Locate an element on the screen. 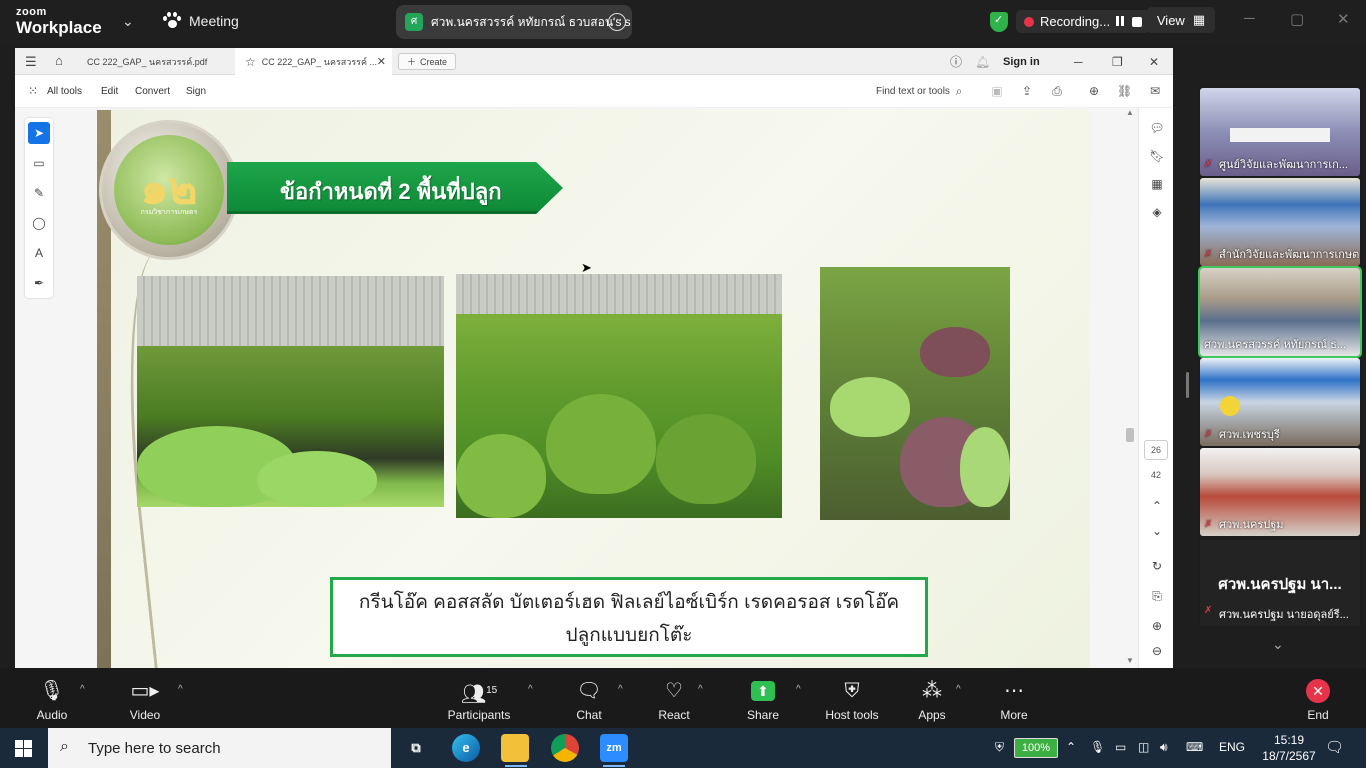 Image resolution: width=1366 pixels, height=768 pixels. task-view-icon: ⧉ is located at coordinates (416, 748).